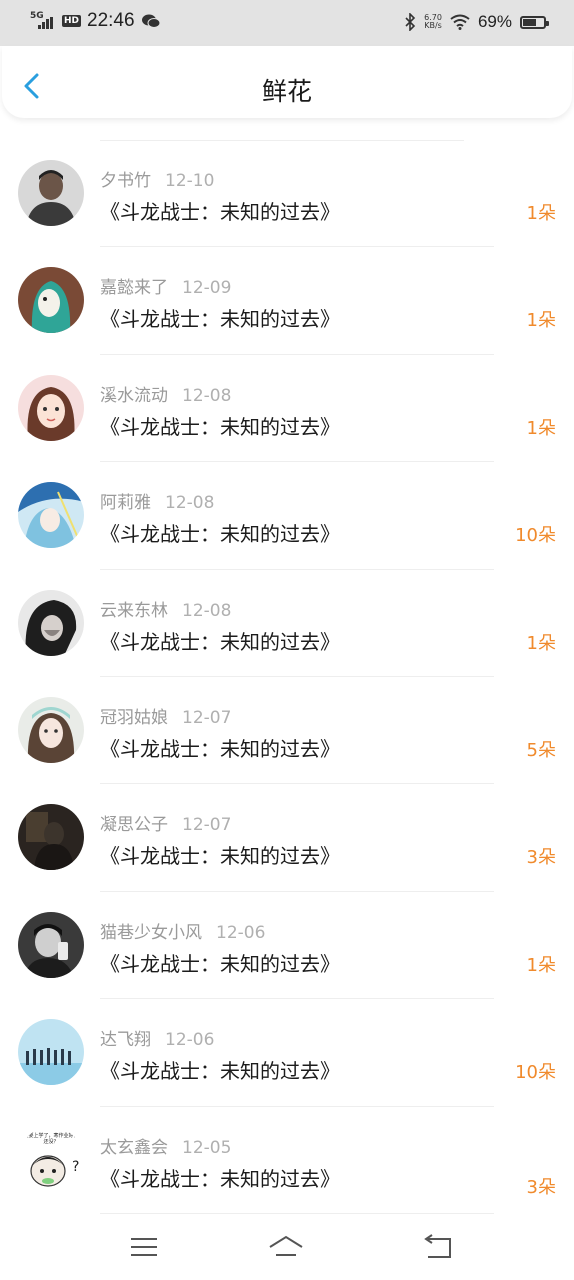 This screenshot has width=574, height=1280. What do you see at coordinates (72, 21) in the screenshot?
I see `hd-badge: HD` at bounding box center [72, 21].